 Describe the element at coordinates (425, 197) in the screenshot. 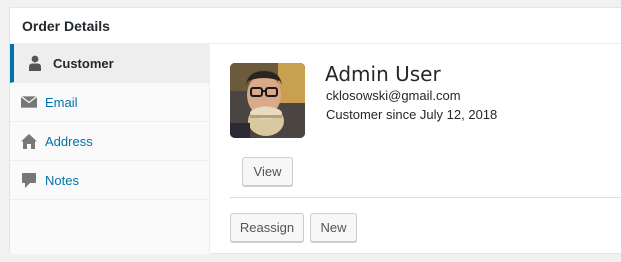

I see `divider` at that location.